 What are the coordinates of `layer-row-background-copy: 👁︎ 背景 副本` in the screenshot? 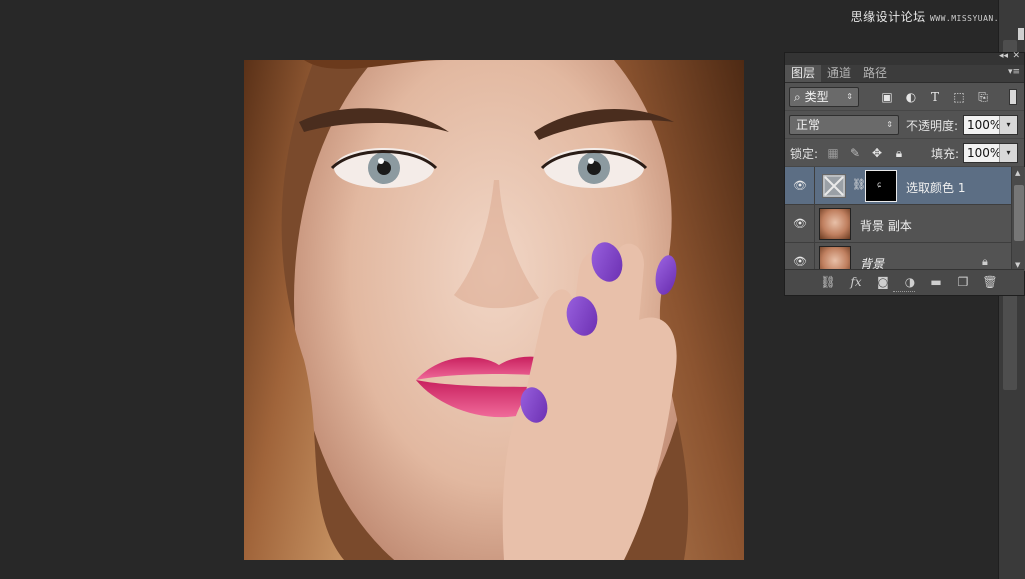 It's located at (898, 224).